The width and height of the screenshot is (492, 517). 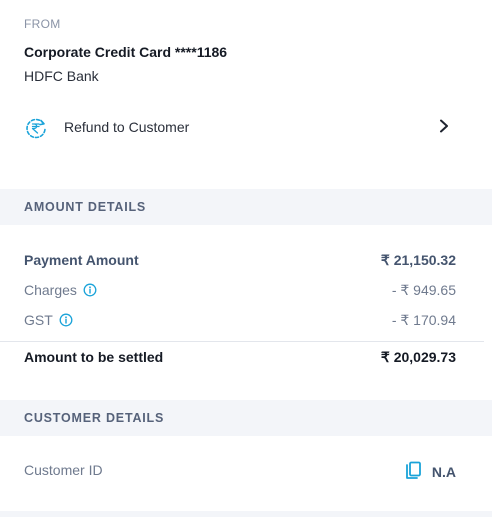 I want to click on bank-name: HDFC Bank, so click(x=61, y=76).